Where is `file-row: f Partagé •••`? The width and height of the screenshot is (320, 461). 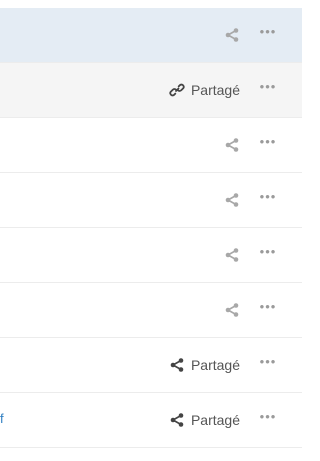 file-row: f Partagé ••• is located at coordinates (151, 420).